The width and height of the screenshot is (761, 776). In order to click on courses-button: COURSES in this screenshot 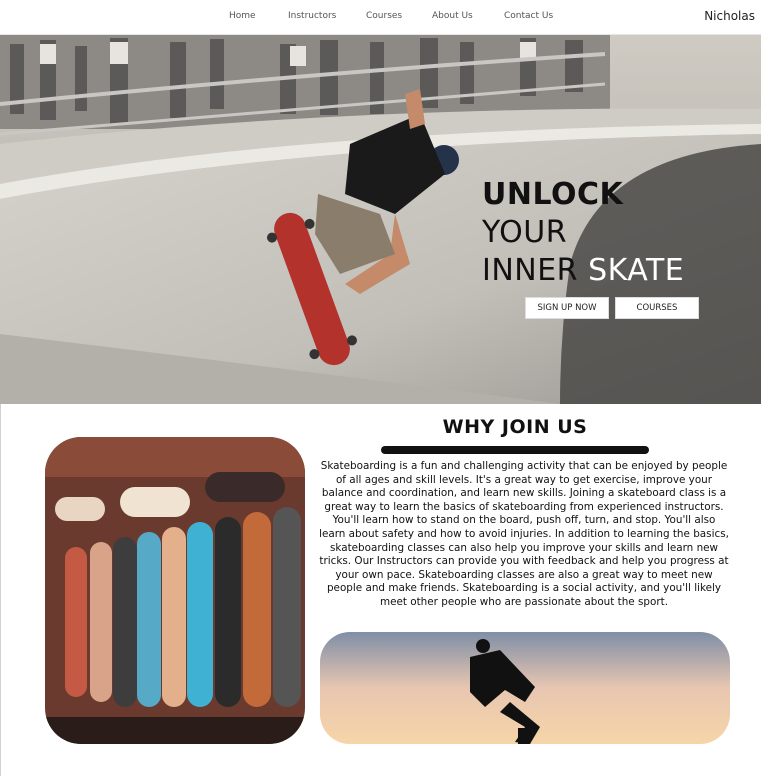, I will do `click(657, 308)`.